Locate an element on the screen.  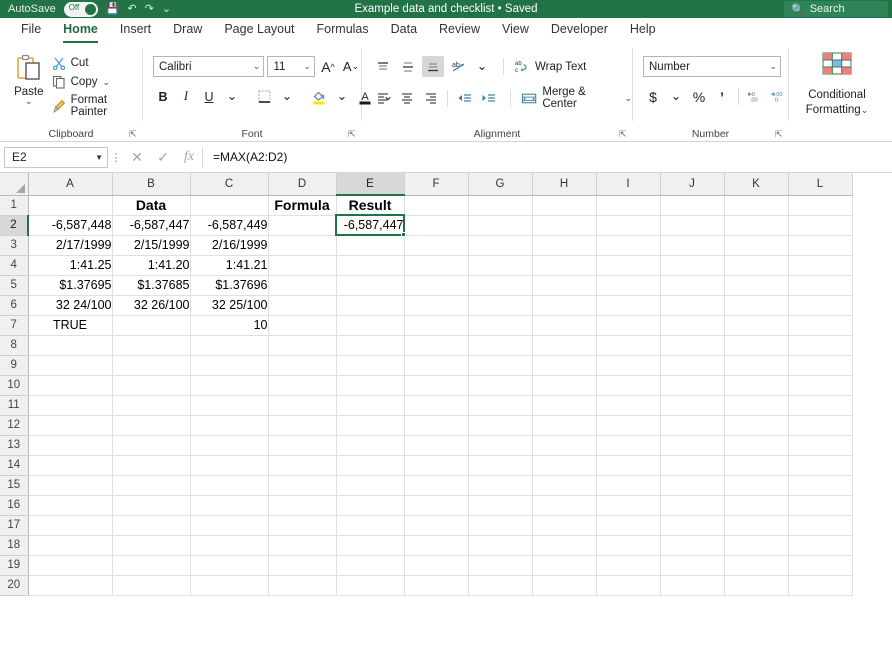
cell-B15 is located at coordinates (151, 485).